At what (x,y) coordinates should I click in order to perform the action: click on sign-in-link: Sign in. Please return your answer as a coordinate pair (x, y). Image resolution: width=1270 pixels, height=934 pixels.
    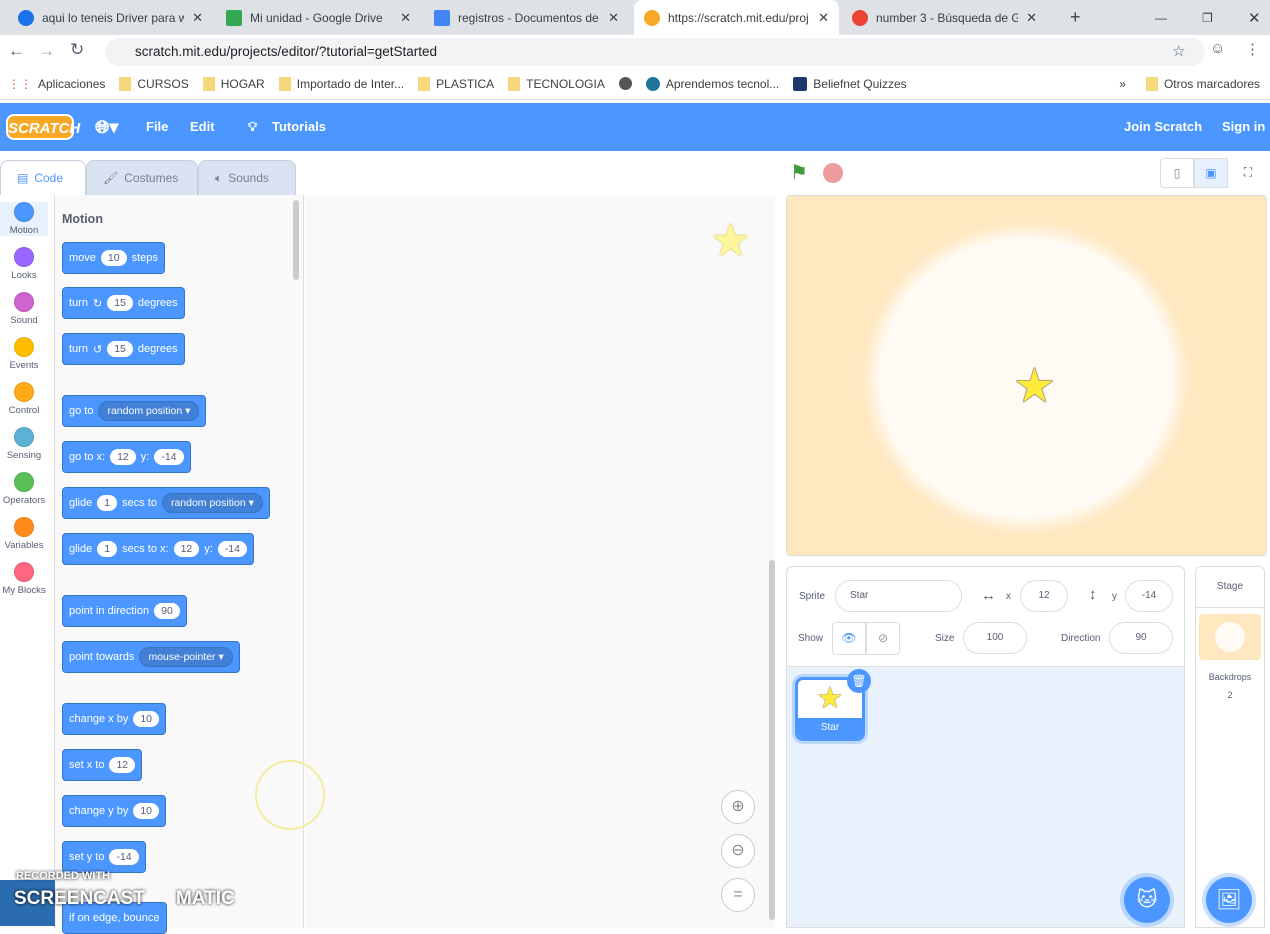
    Looking at the image, I should click on (1243, 127).